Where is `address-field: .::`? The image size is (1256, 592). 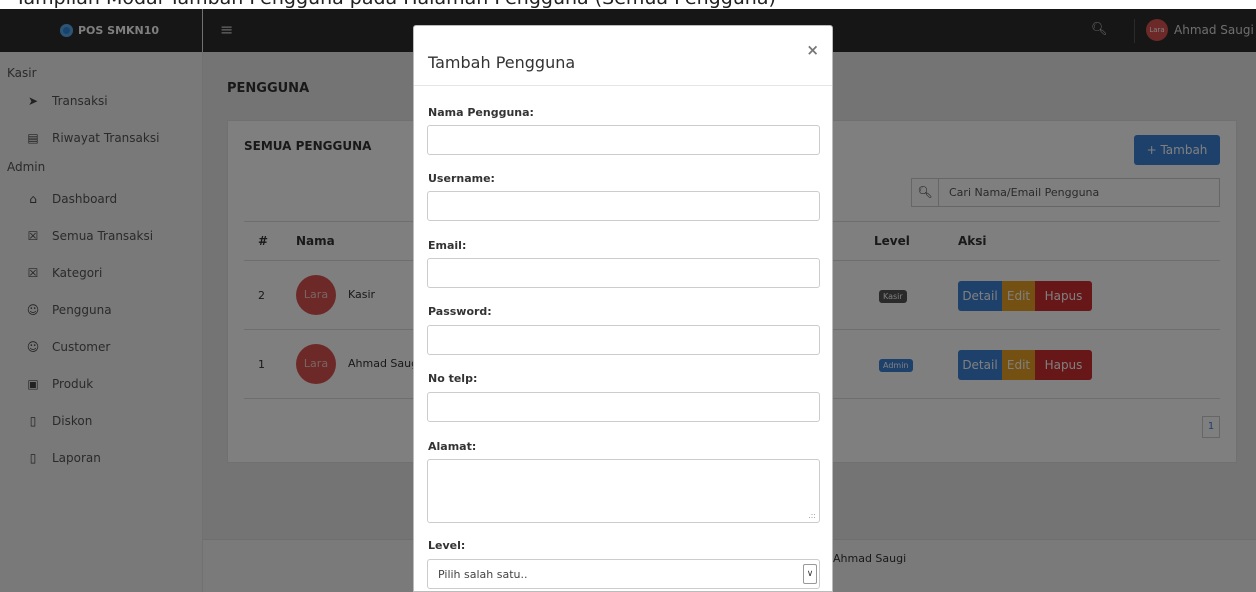 address-field: .:: is located at coordinates (623, 491).